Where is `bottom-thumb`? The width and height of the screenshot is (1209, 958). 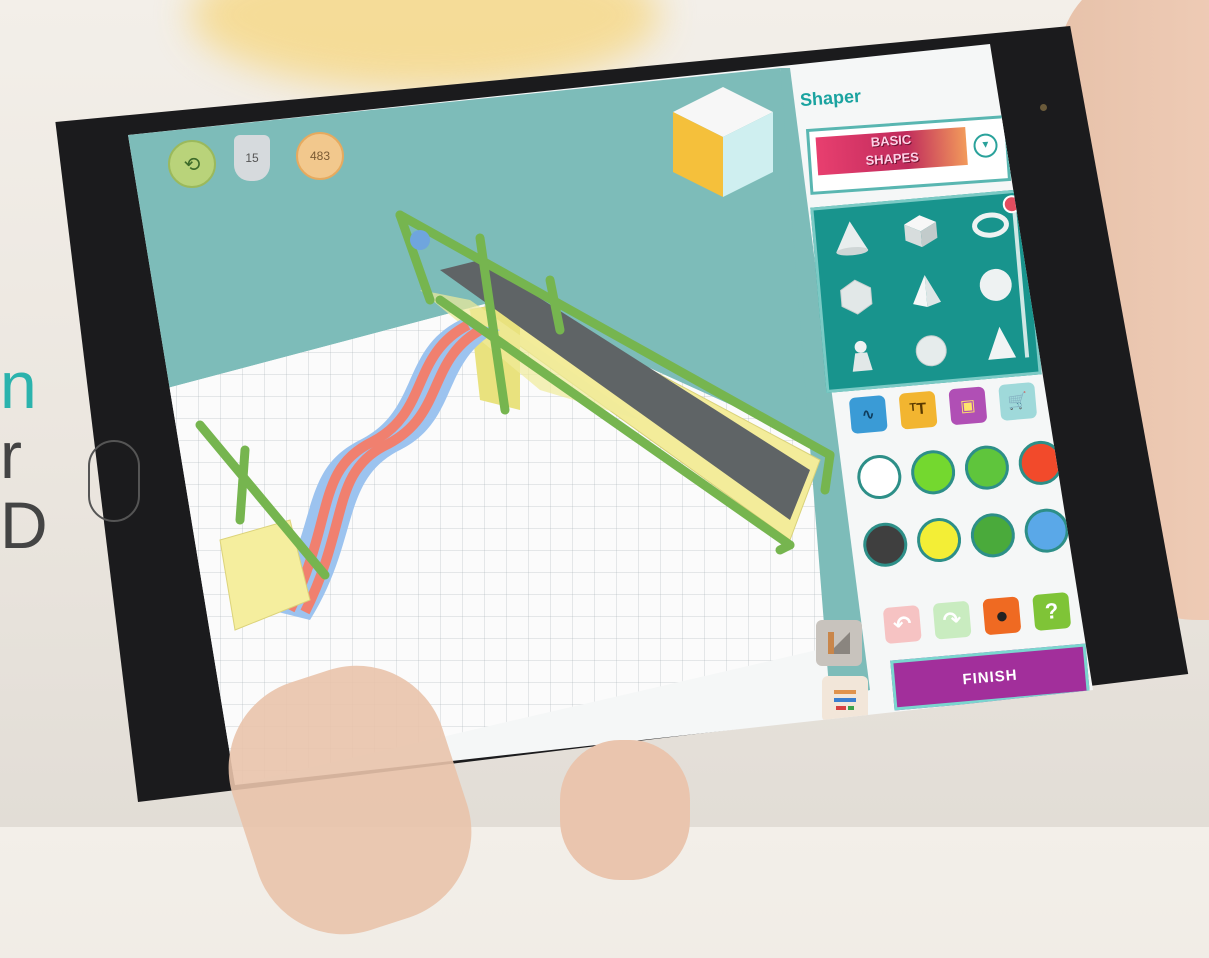 bottom-thumb is located at coordinates (625, 810).